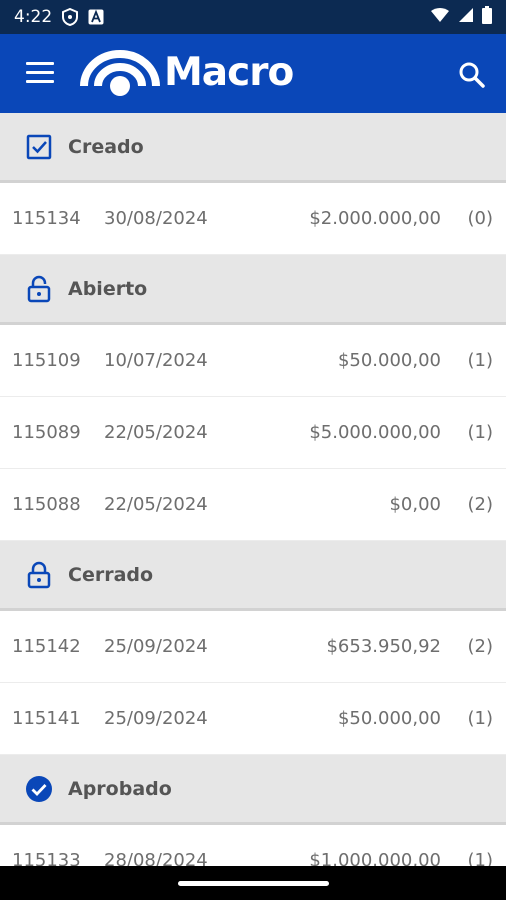 Image resolution: width=506 pixels, height=900 pixels. I want to click on order-id: 115142, so click(46, 646).